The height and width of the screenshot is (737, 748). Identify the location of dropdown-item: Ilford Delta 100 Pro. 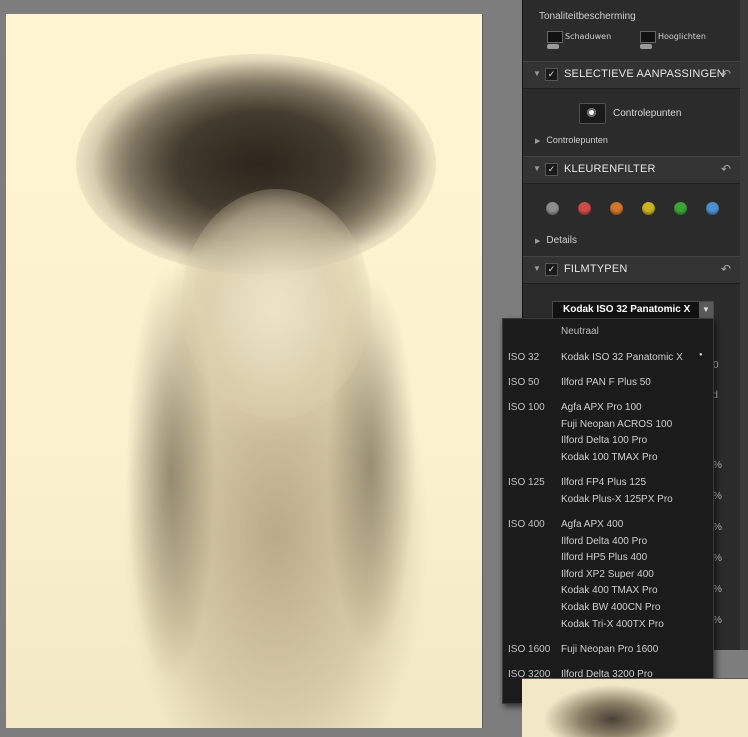
(604, 443).